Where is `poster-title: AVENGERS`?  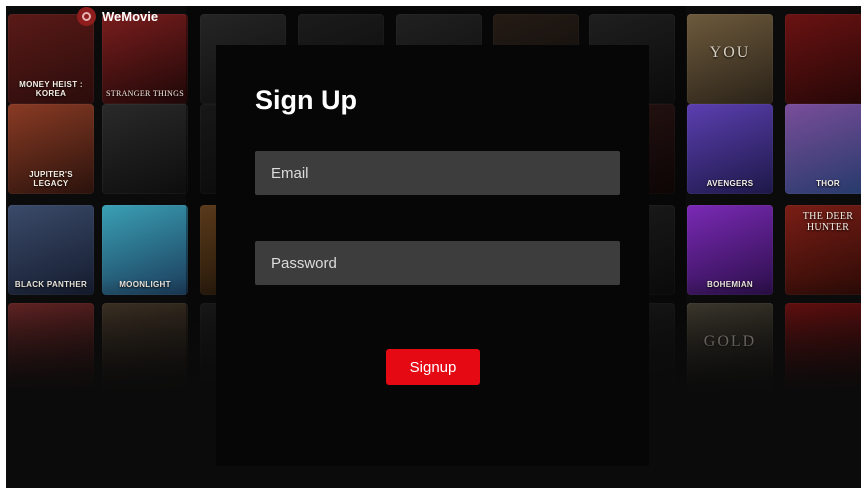
poster-title: AVENGERS is located at coordinates (730, 183).